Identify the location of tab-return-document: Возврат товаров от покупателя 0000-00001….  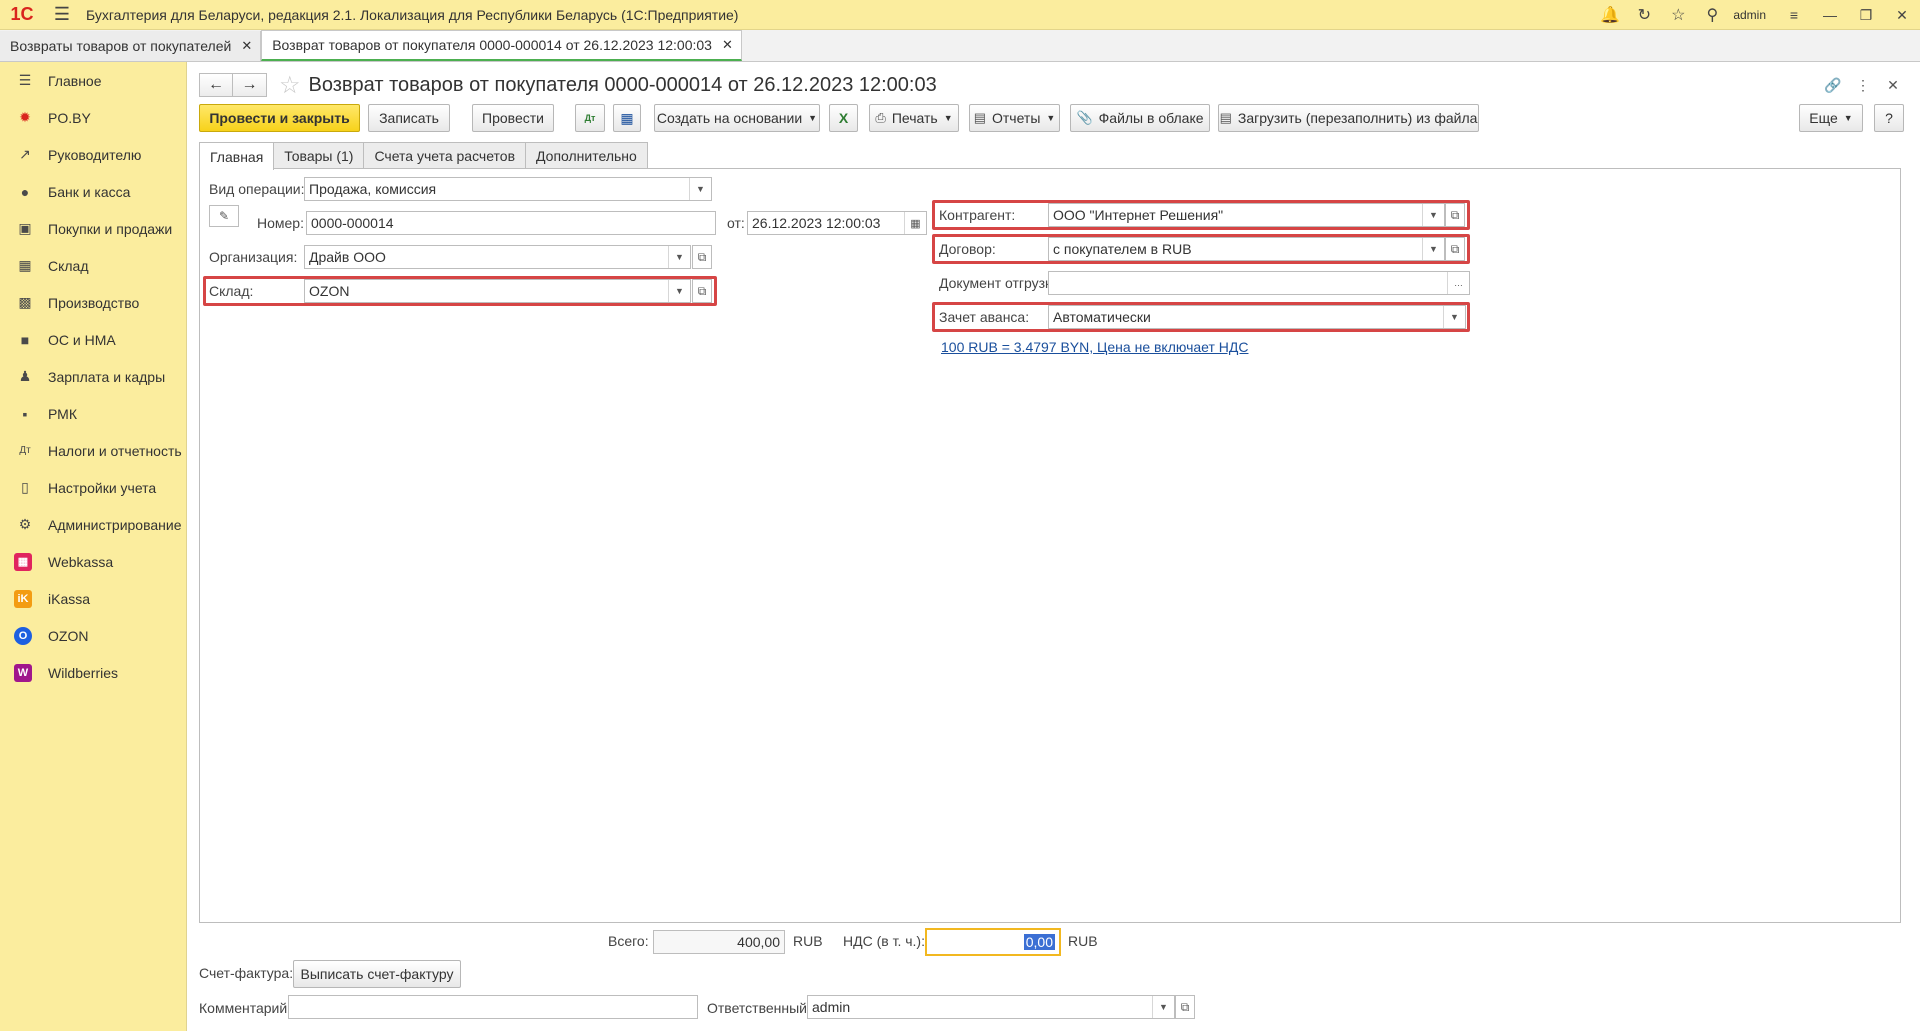
(501, 45).